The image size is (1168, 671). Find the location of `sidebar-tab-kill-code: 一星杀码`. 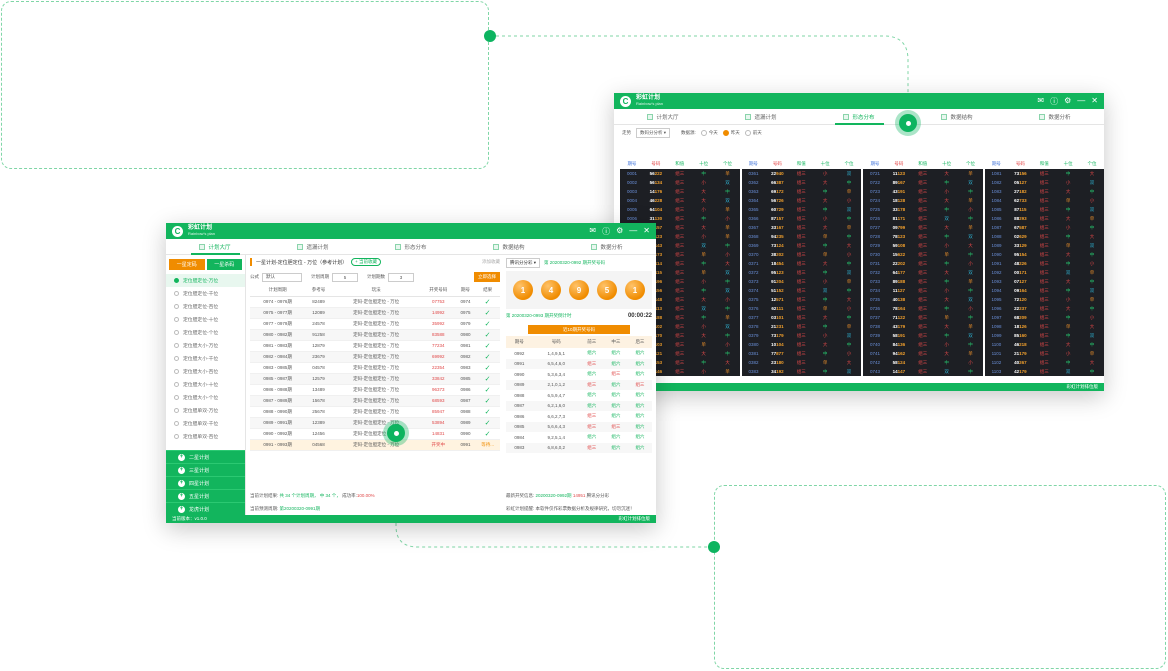

sidebar-tab-kill-code: 一星杀码 is located at coordinates (224, 264).